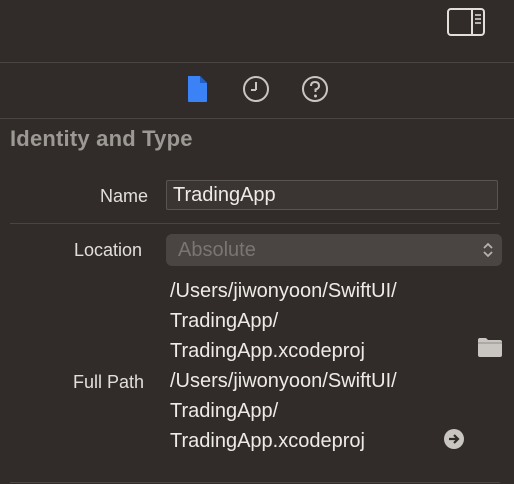  I want to click on section-title: Identity and Type, so click(101, 138).